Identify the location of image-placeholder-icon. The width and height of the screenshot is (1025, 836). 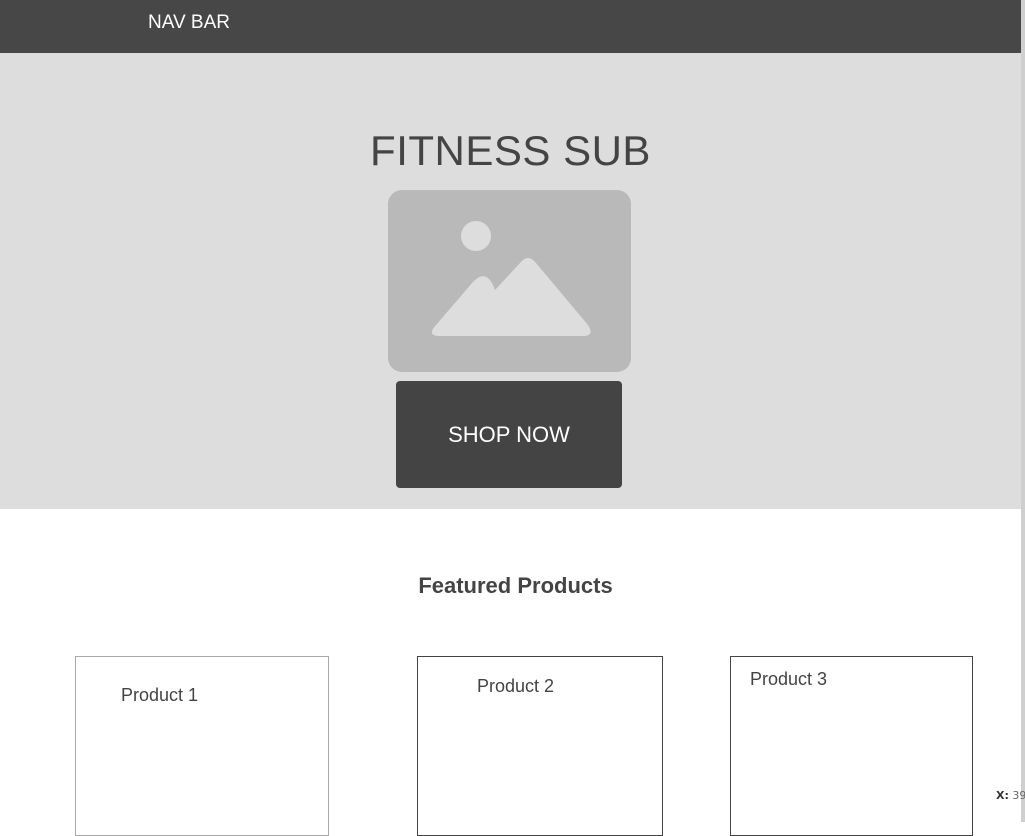
(509, 281).